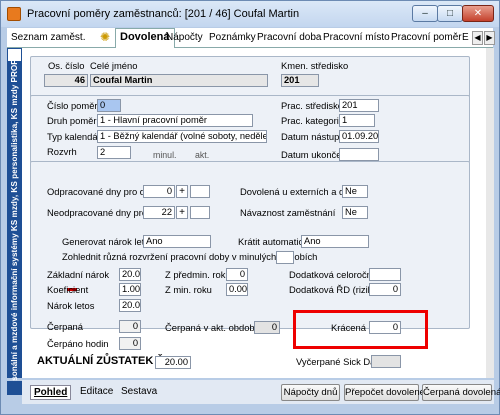 The height and width of the screenshot is (415, 500). I want to click on tab-sestava: Sestava, so click(139, 392).